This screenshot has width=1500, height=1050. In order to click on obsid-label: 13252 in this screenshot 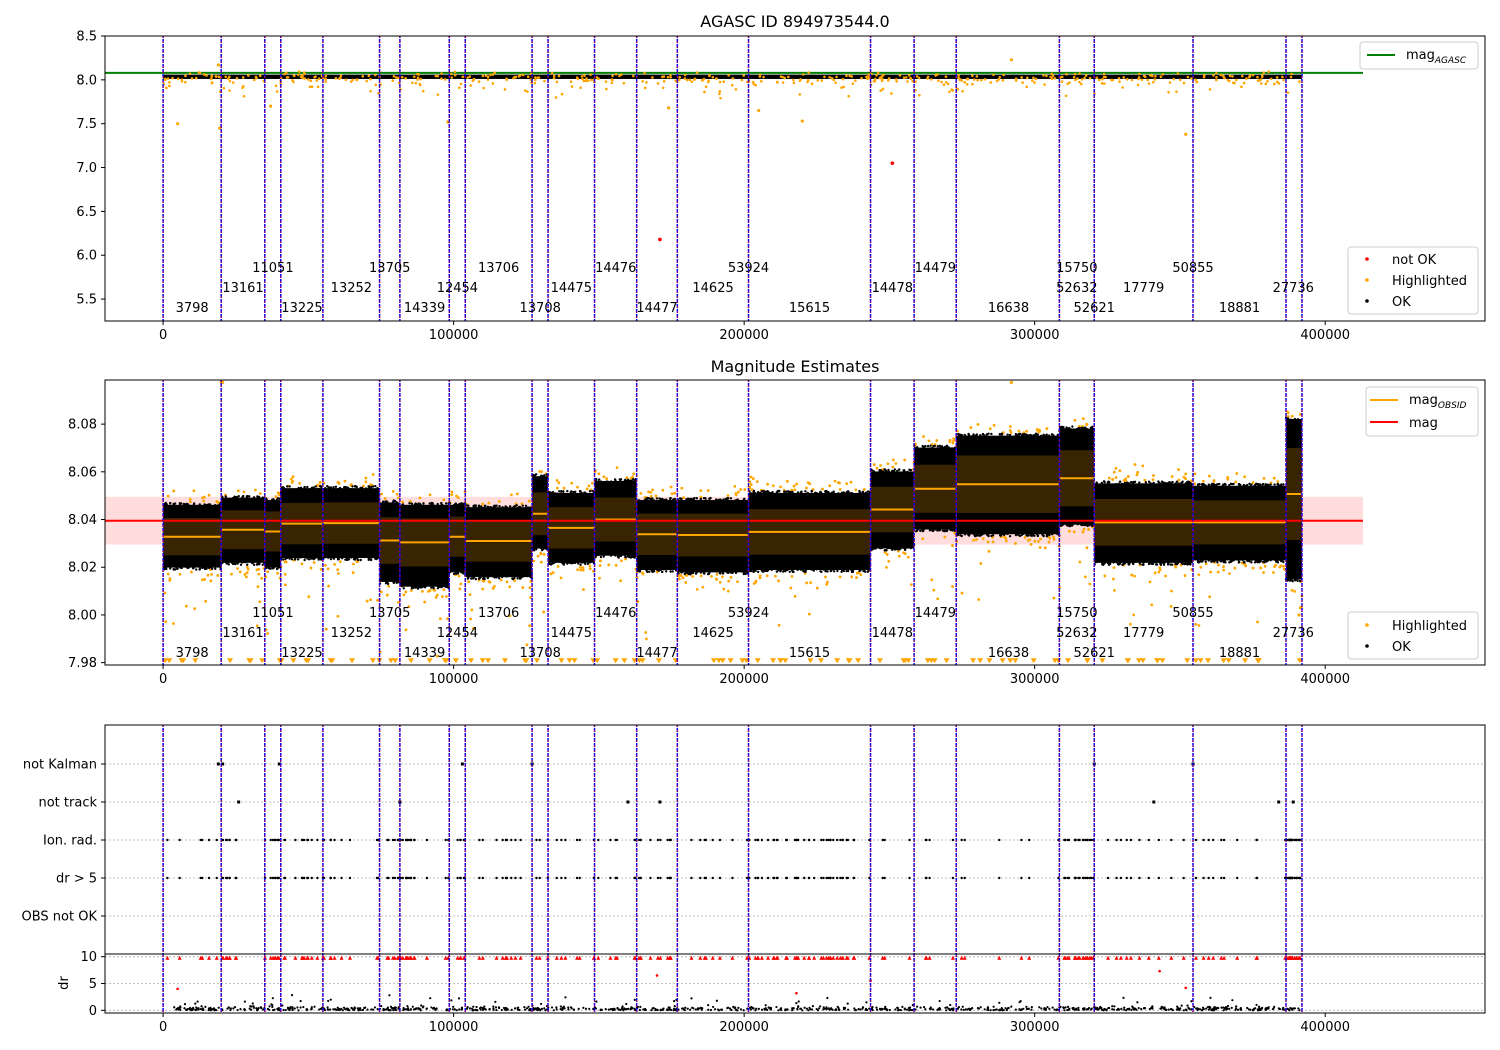, I will do `click(351, 633)`.